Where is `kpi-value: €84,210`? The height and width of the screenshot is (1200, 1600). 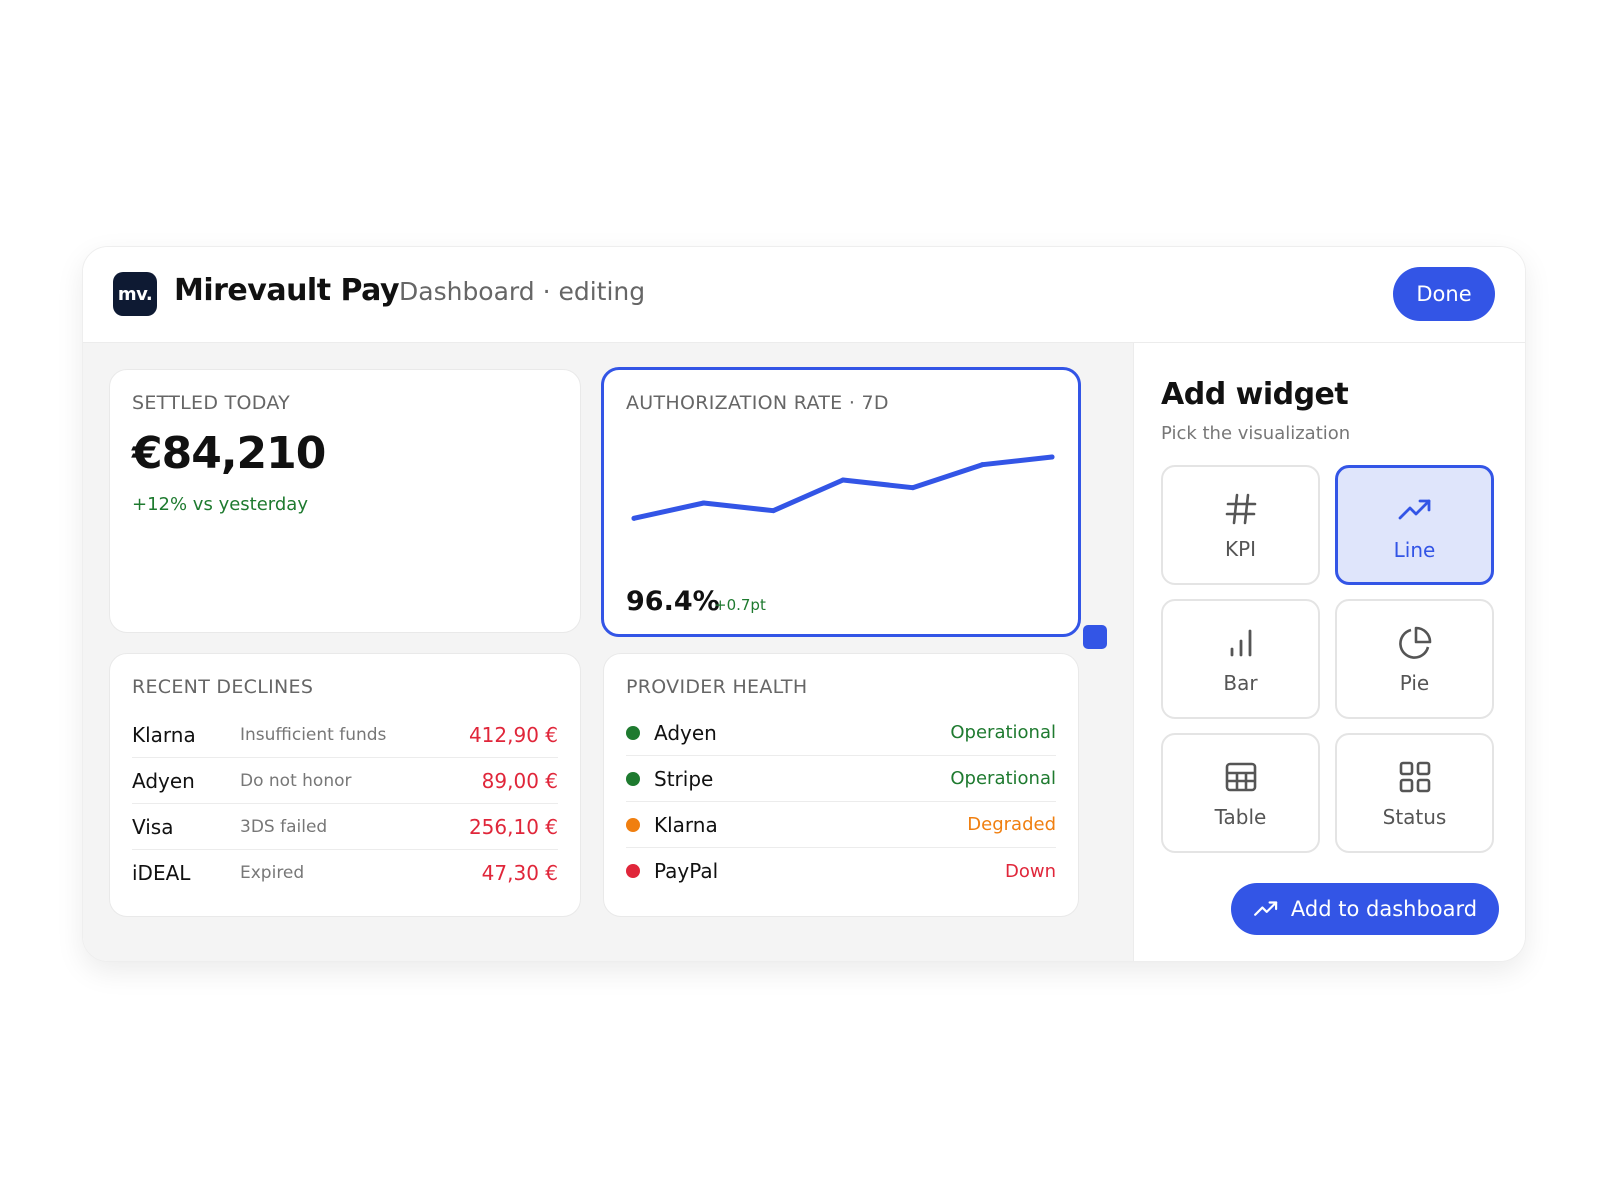
kpi-value: €84,210 is located at coordinates (229, 453).